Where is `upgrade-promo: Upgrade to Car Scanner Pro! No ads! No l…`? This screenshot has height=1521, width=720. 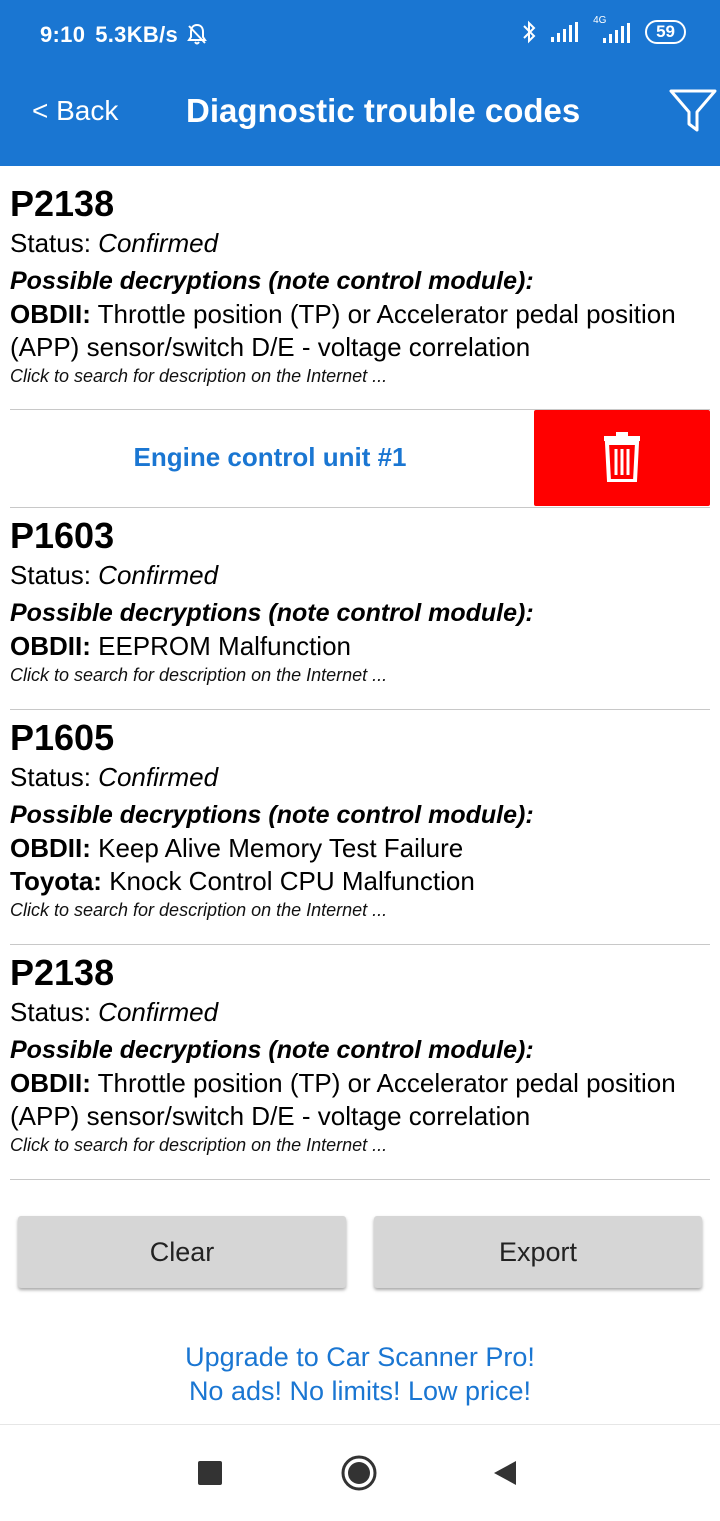
upgrade-promo: Upgrade to Car Scanner Pro! No ads! No l… is located at coordinates (360, 1374).